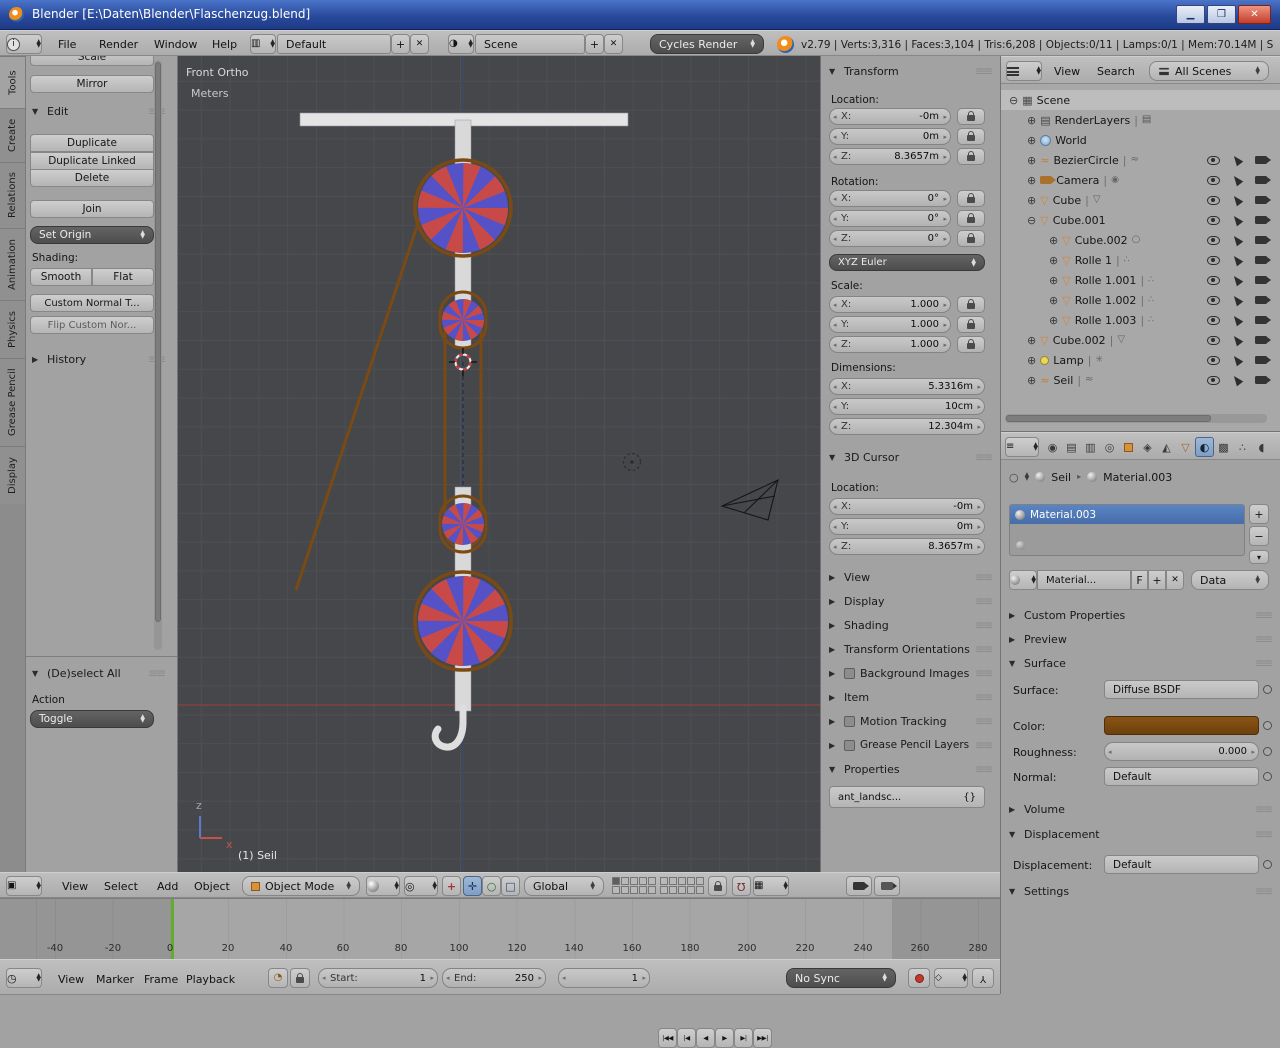 Image resolution: width=1280 pixels, height=1048 pixels. What do you see at coordinates (717, 886) in the screenshot?
I see `lock-to-scene-button` at bounding box center [717, 886].